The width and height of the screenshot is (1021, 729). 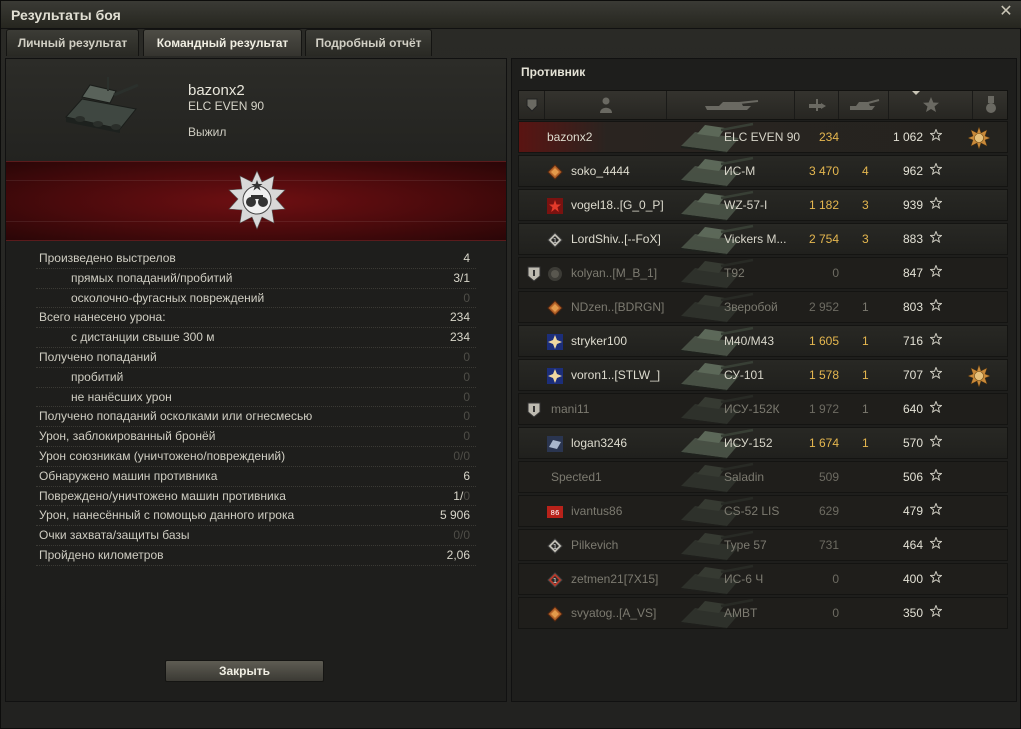 I want to click on stat-row: Обнаружено машин противника 6, so click(x=256, y=477).